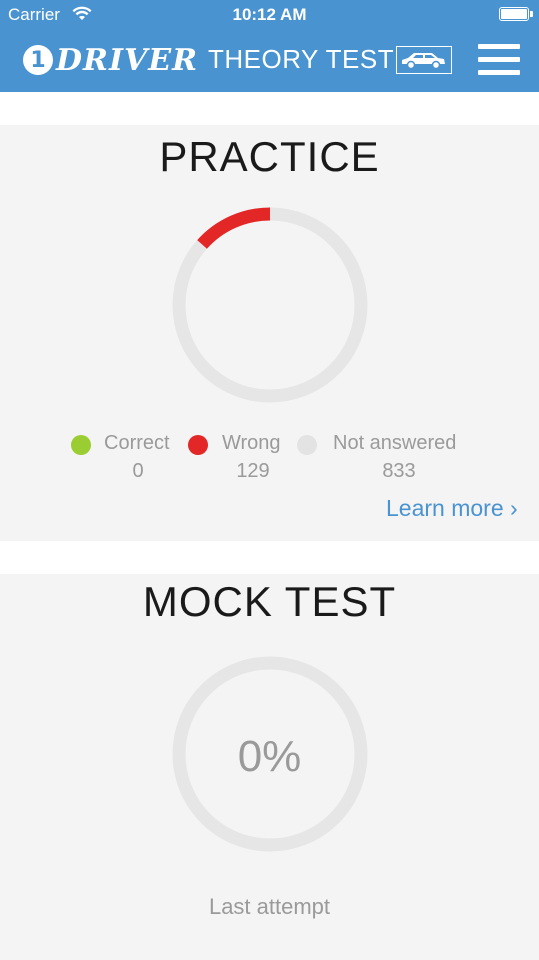 Image resolution: width=539 pixels, height=960 pixels. Describe the element at coordinates (269, 756) in the screenshot. I see `mock-test-percent: 0%` at that location.